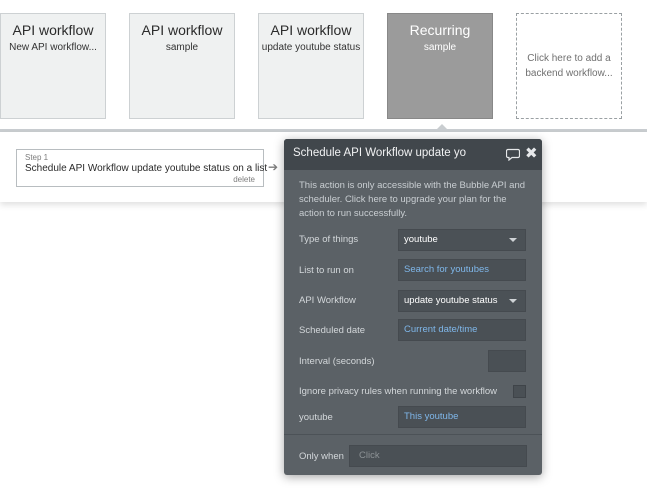  What do you see at coordinates (451, 300) in the screenshot?
I see `api-workflow-value: update youtube status` at bounding box center [451, 300].